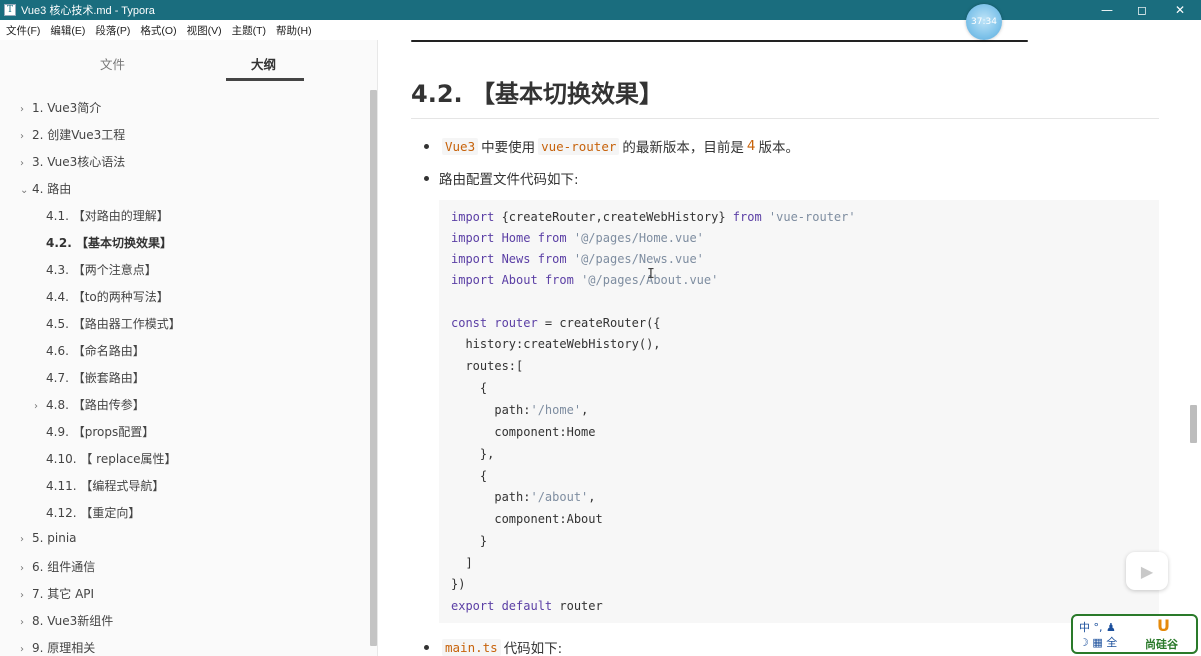 The width and height of the screenshot is (1201, 656). I want to click on menu-format: 格式(O), so click(158, 30).